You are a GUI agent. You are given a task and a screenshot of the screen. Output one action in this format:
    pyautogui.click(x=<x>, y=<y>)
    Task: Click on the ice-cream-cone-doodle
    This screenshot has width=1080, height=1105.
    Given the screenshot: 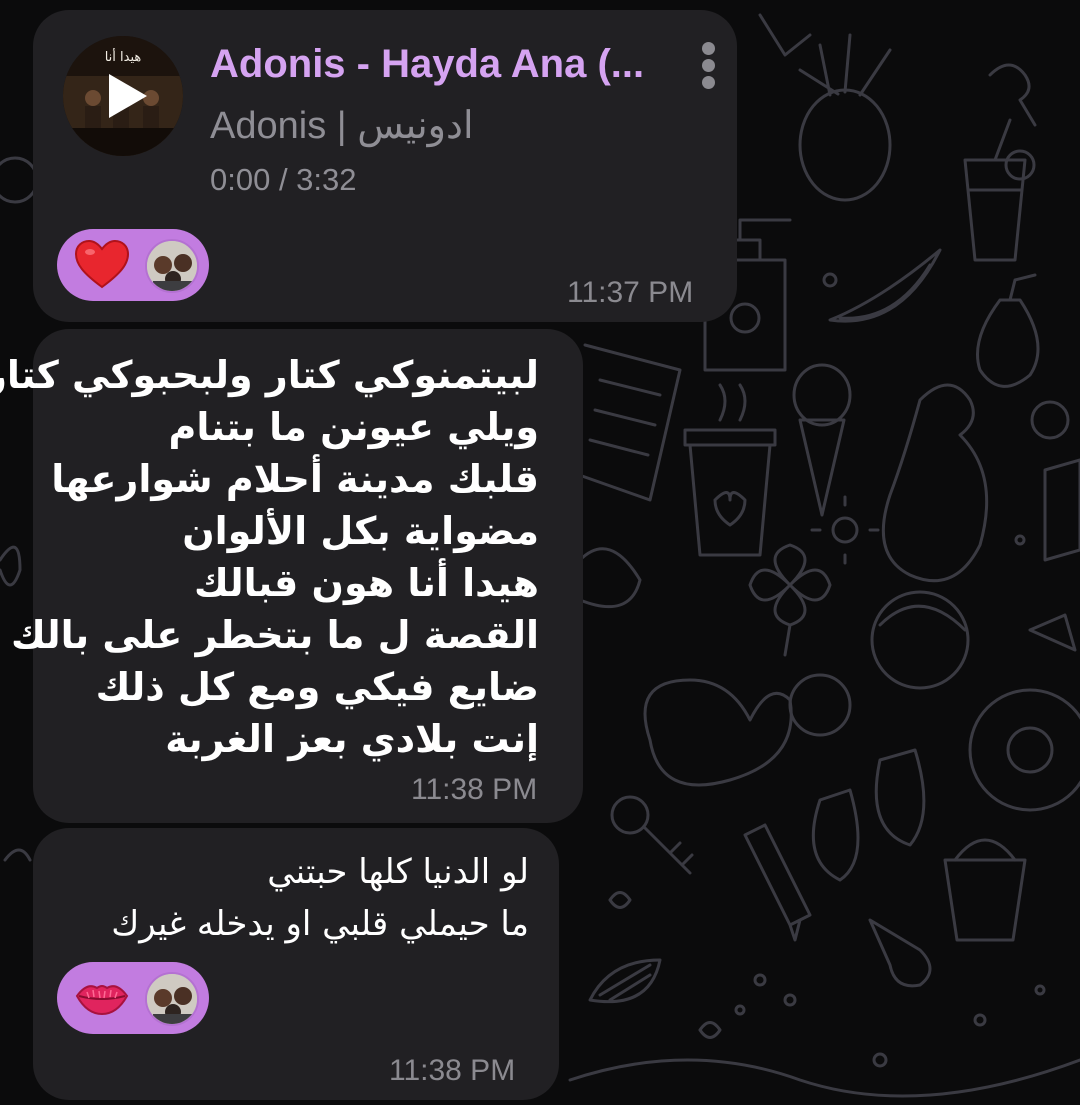 What is the action you would take?
    pyautogui.click(x=1052, y=632)
    